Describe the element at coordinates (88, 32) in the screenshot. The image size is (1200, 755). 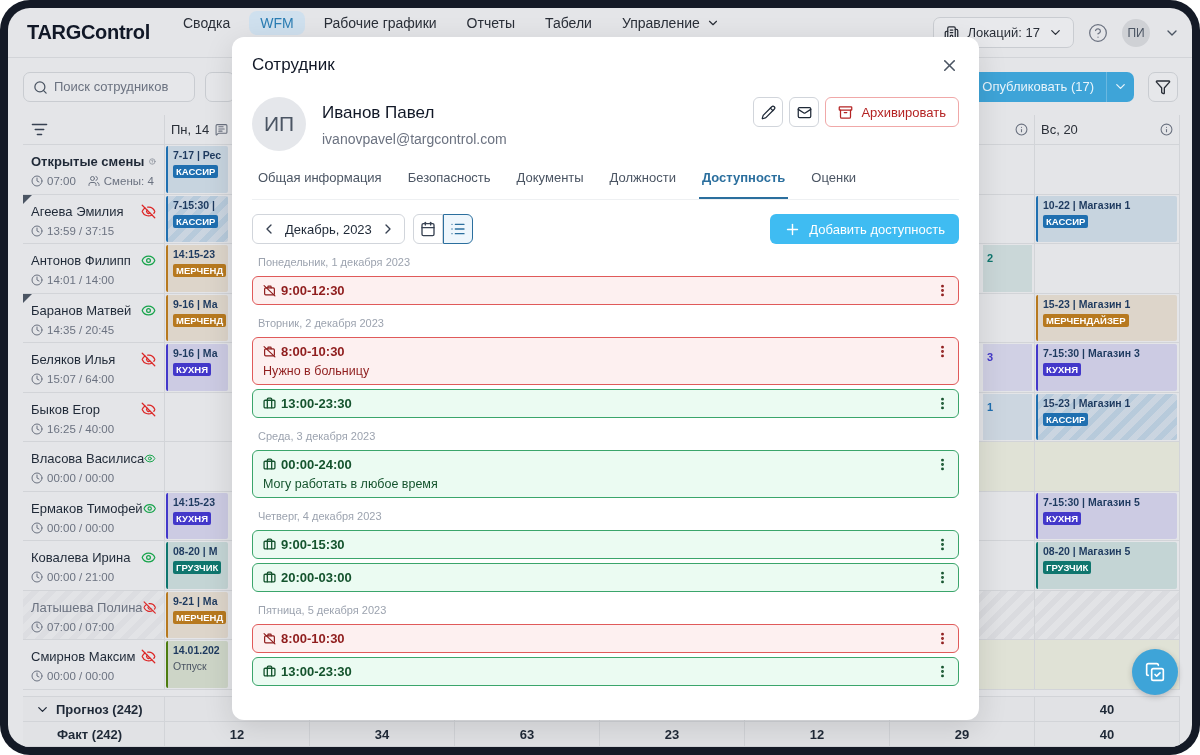
I see `app-logo: TARGControl` at that location.